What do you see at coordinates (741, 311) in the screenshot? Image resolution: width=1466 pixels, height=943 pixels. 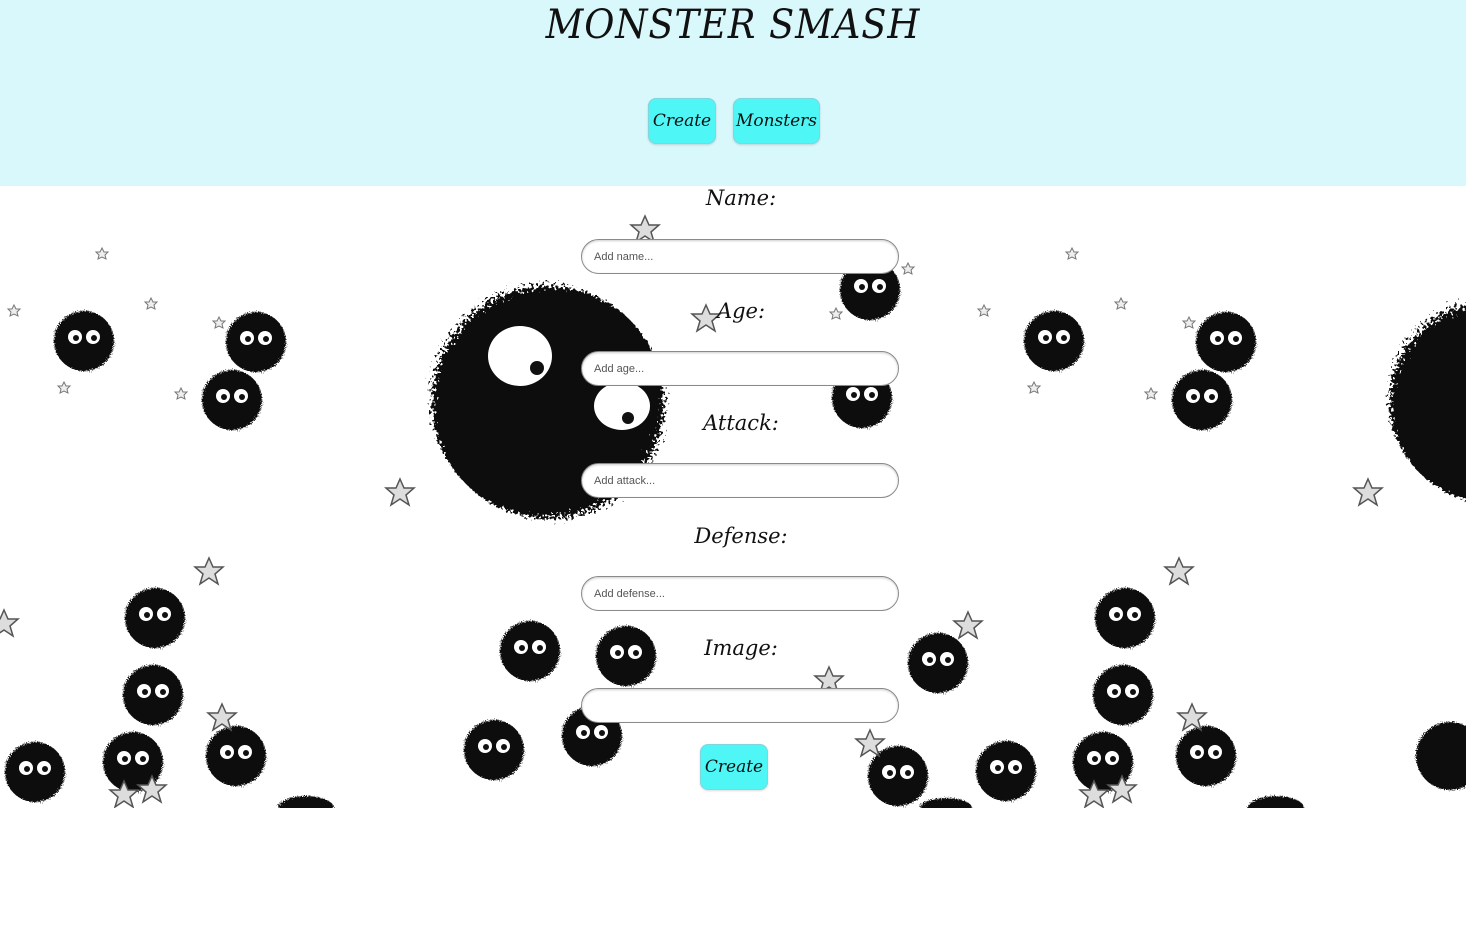 I see `age-label: Age:` at bounding box center [741, 311].